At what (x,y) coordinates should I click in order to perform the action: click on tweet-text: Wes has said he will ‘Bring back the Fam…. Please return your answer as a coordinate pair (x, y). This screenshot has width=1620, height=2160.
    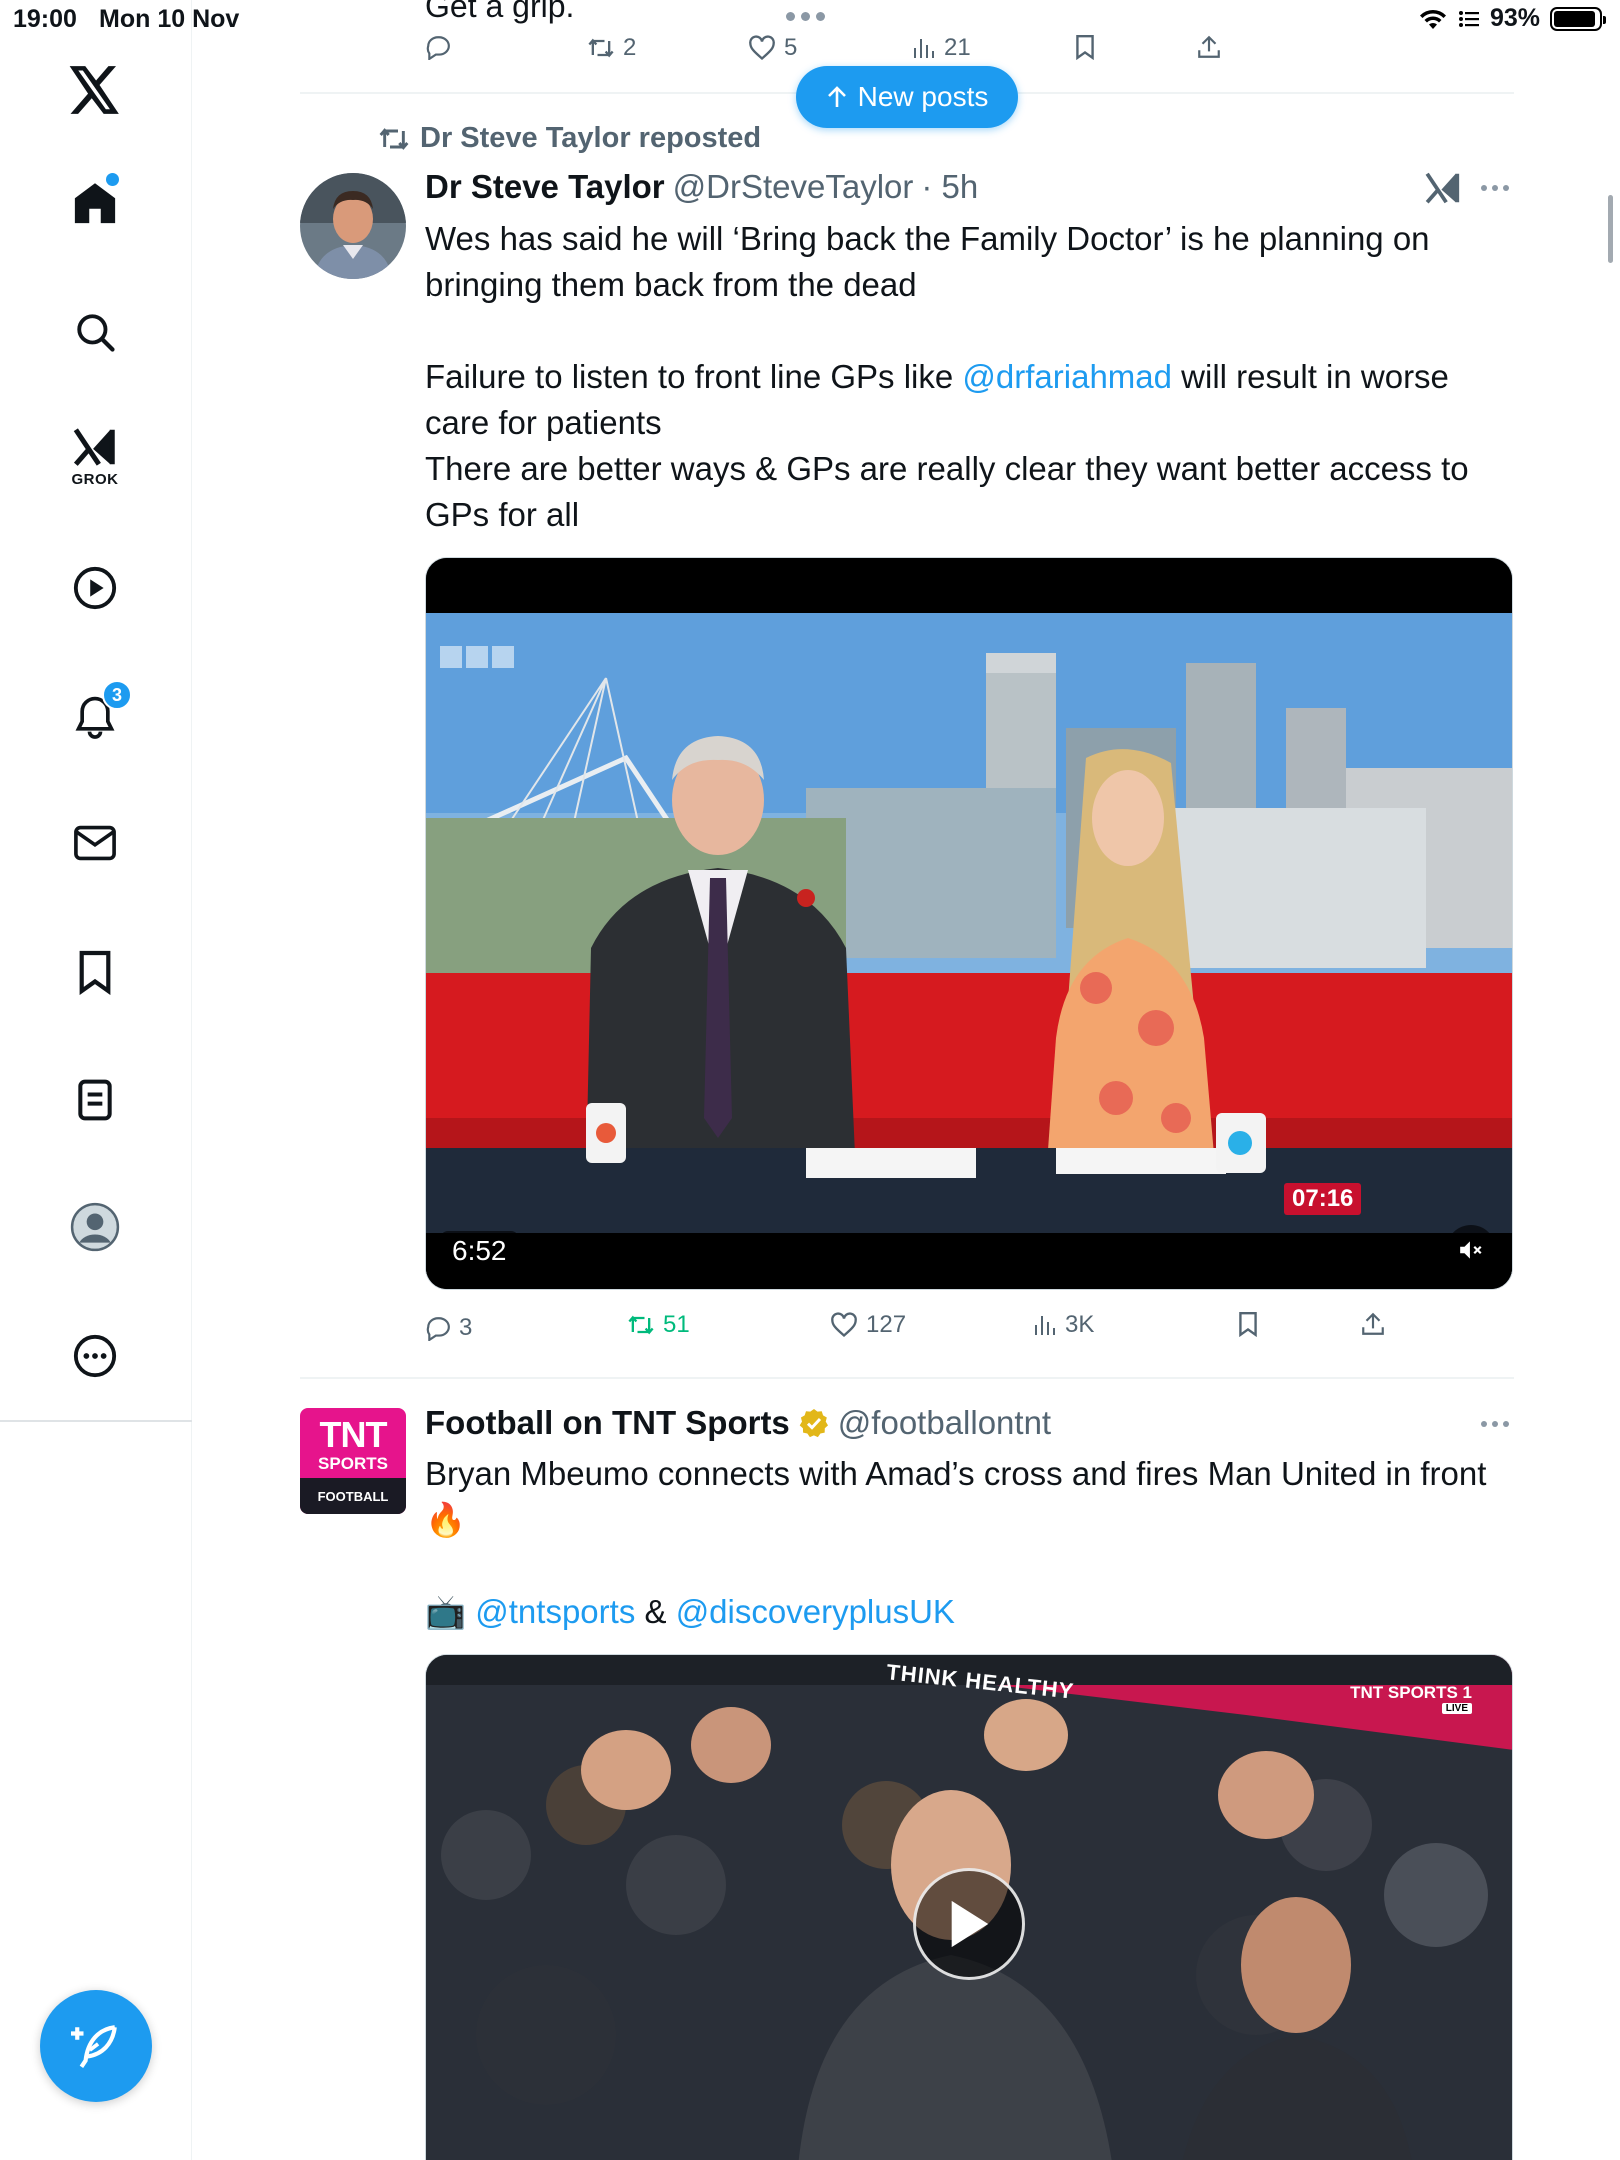
    Looking at the image, I should click on (970, 377).